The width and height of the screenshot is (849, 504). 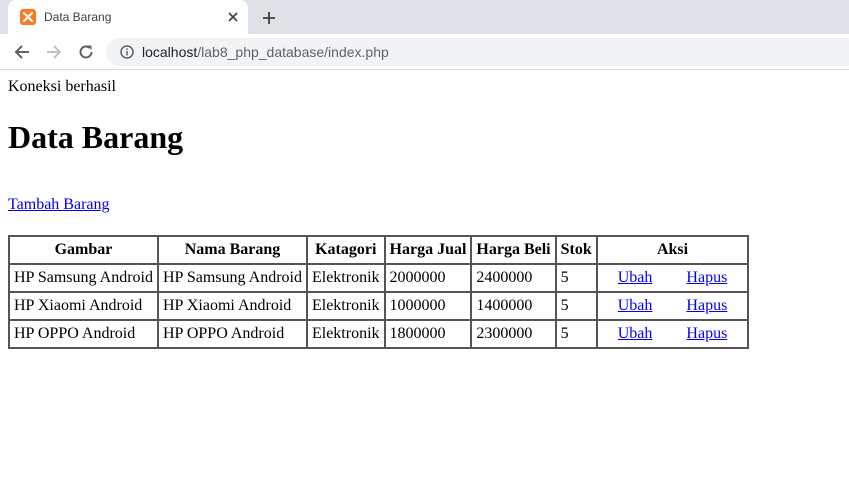 What do you see at coordinates (513, 250) in the screenshot?
I see `header-harga-beli: Harga Beli` at bounding box center [513, 250].